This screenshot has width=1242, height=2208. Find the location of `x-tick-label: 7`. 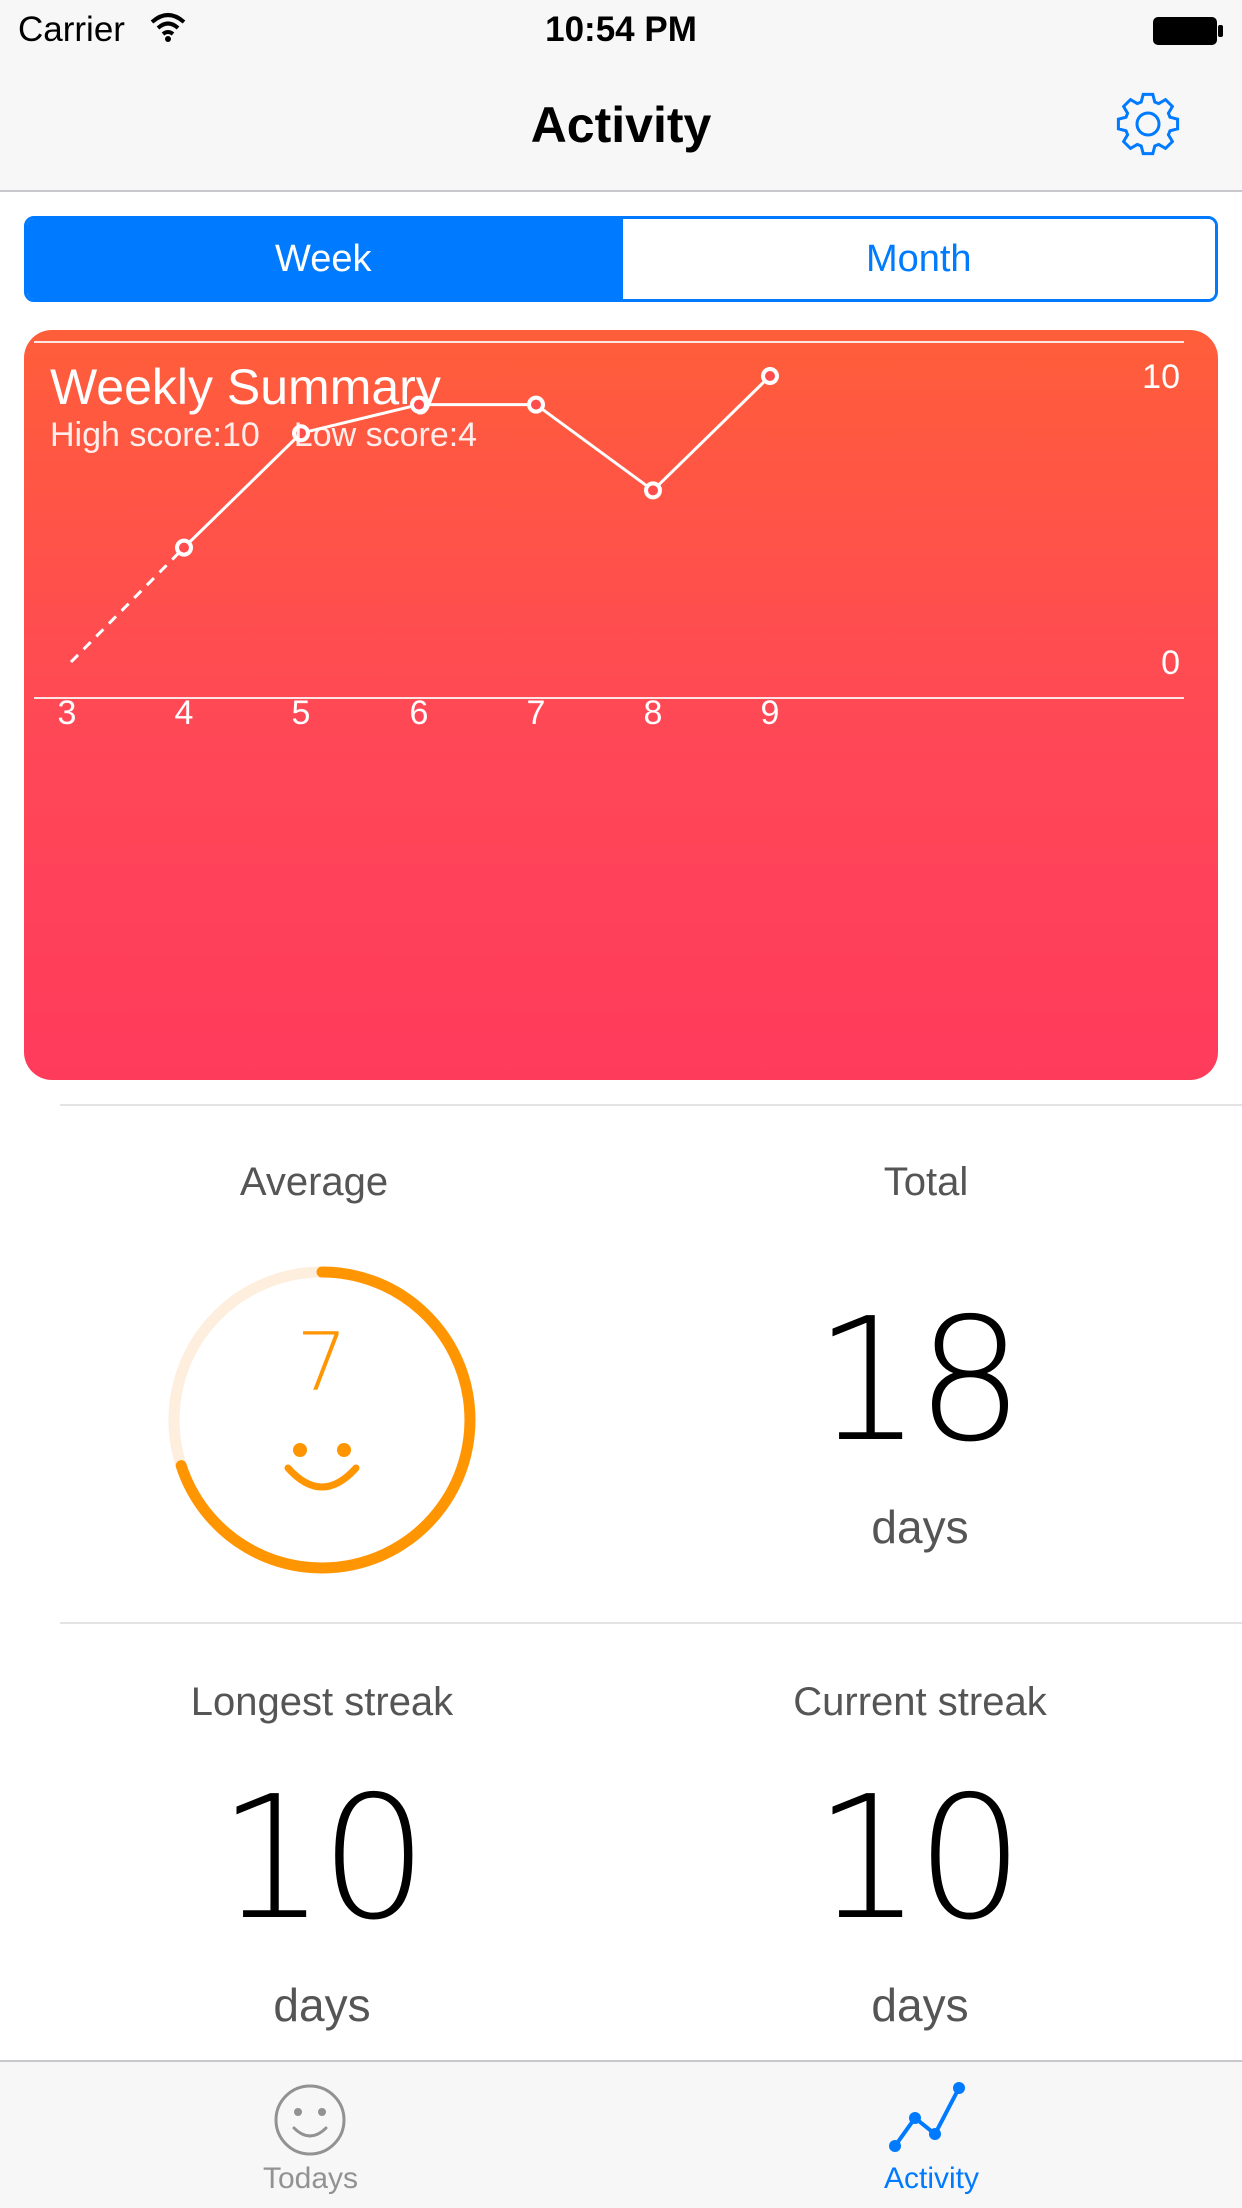

x-tick-label: 7 is located at coordinates (536, 713).